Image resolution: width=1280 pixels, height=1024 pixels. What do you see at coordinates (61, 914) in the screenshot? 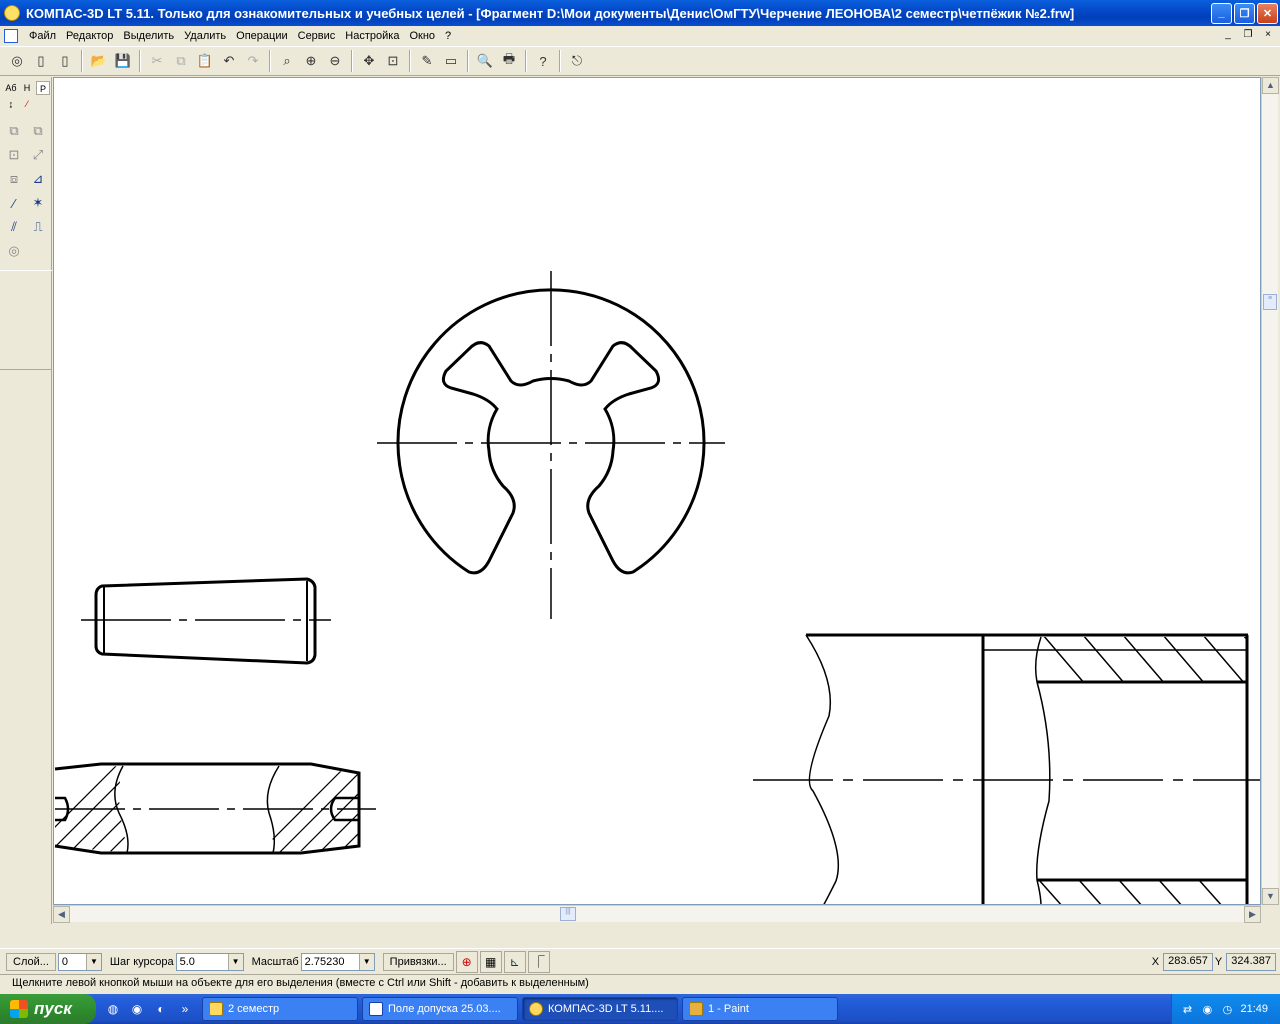
I see `scroll-left-arrow: ◀` at bounding box center [61, 914].